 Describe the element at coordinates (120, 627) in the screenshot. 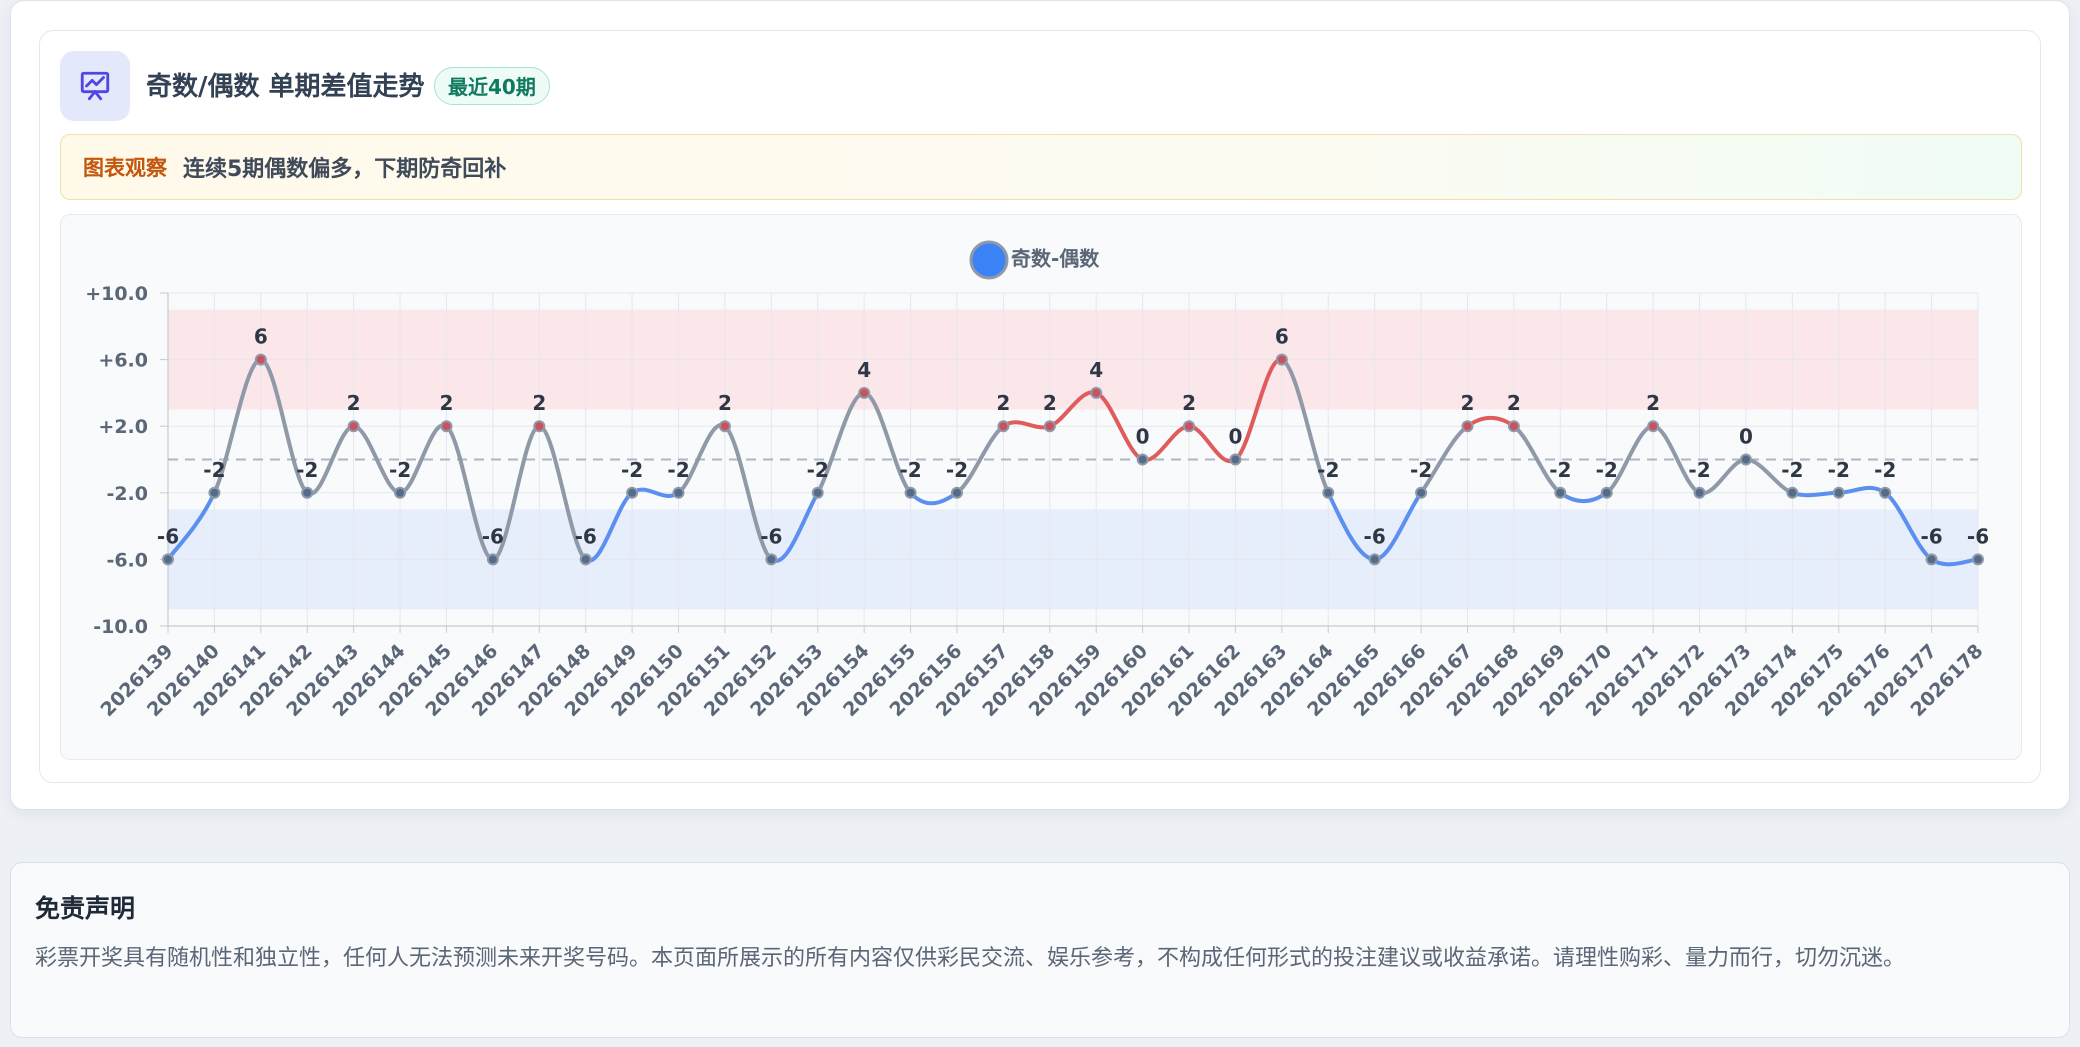

I see `y-tick-label: -10.0` at that location.